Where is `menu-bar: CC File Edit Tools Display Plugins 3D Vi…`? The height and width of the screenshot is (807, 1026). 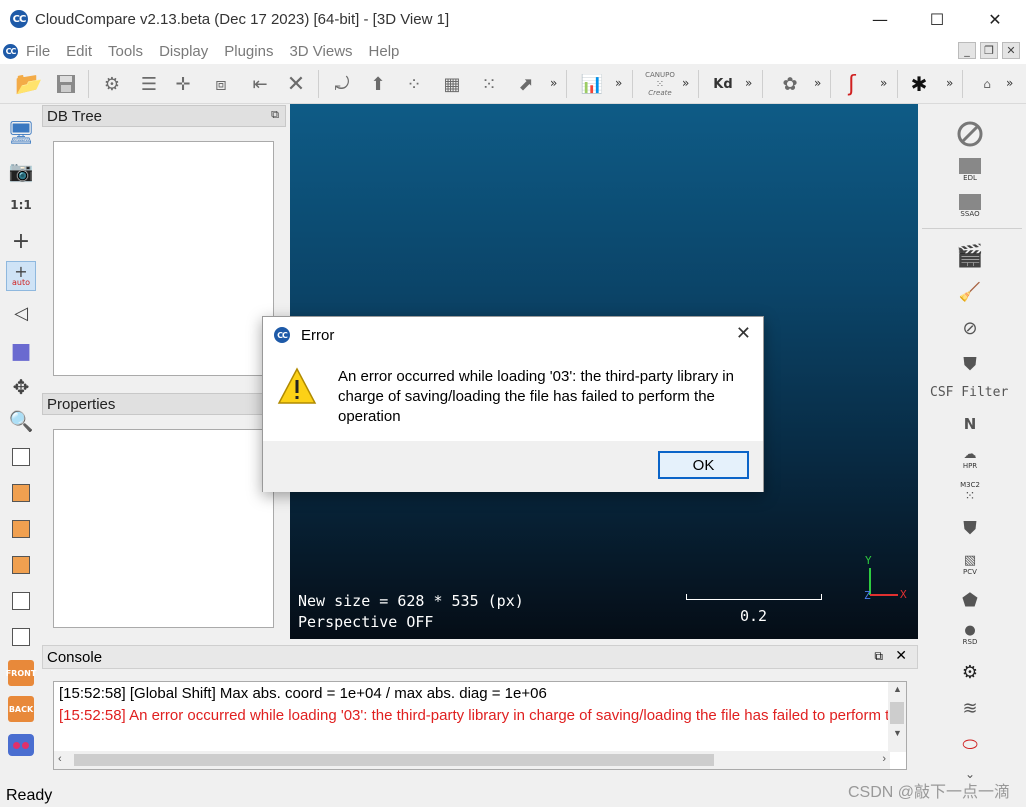 menu-bar: CC File Edit Tools Display Plugins 3D Vi… is located at coordinates (513, 51).